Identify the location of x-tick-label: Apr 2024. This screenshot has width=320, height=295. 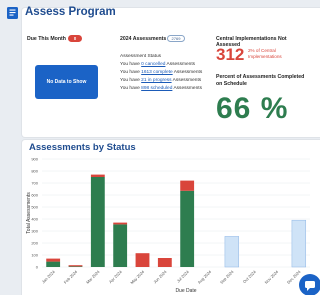
(116, 277).